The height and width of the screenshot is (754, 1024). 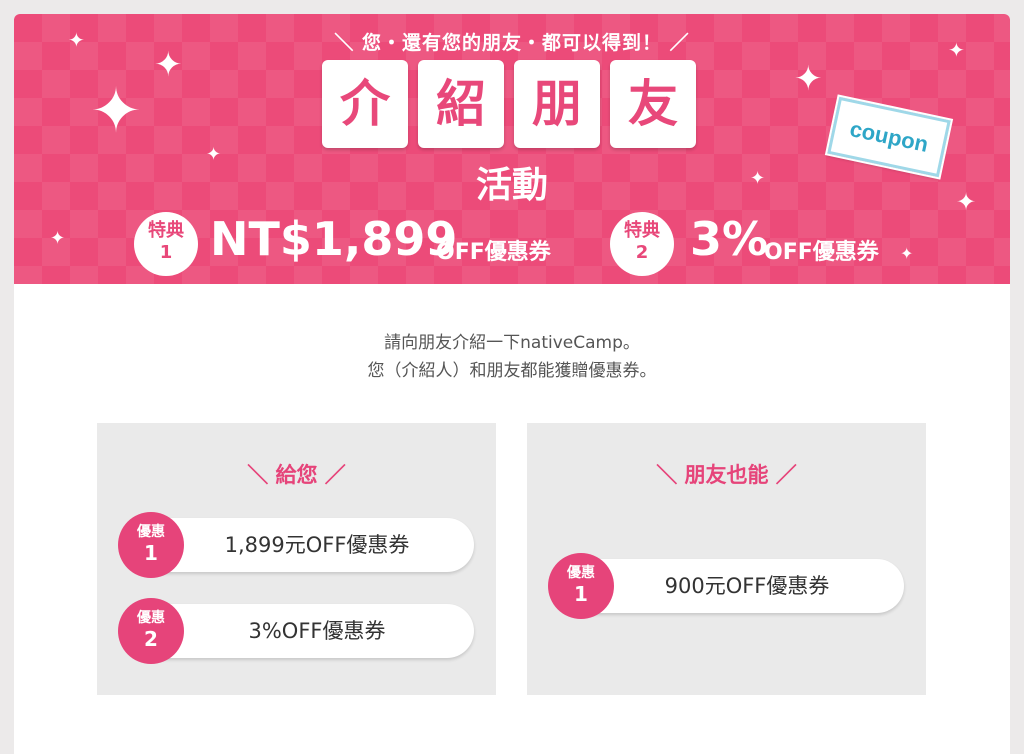 I want to click on coupon-text: 3%OFF優惠券, so click(x=317, y=631).